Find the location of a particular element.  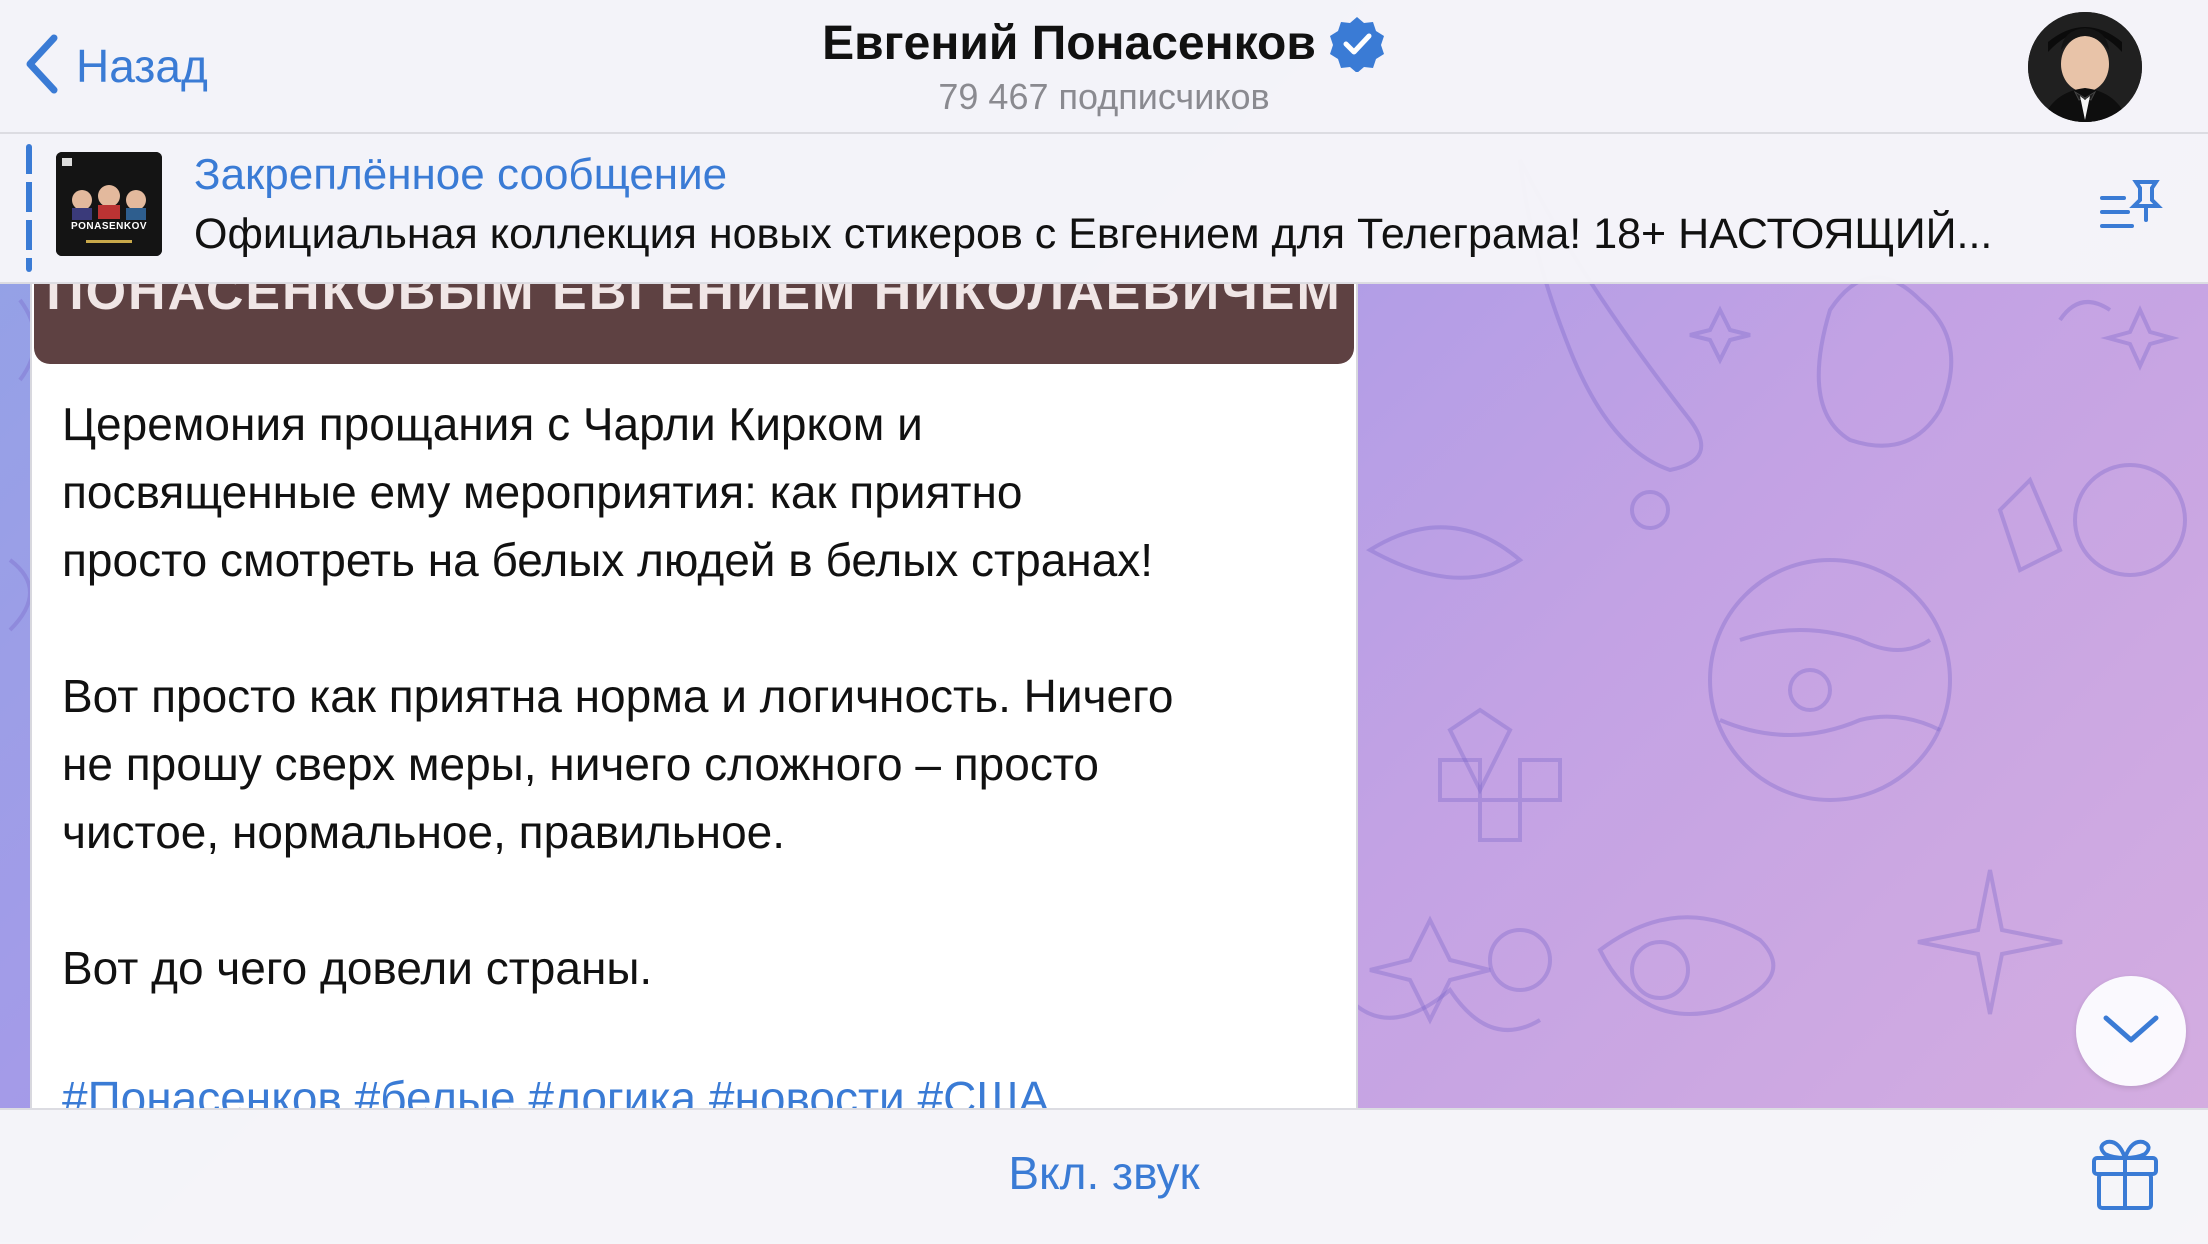

verified-badge-icon is located at coordinates (1357, 43).